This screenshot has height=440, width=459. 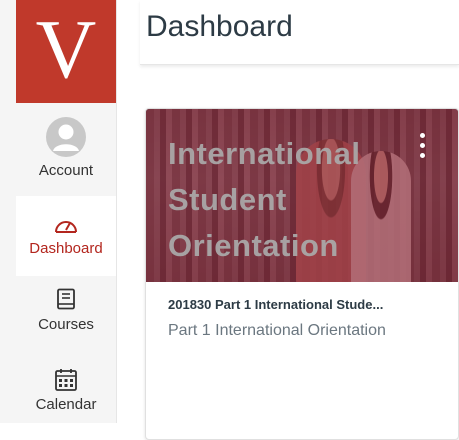 What do you see at coordinates (66, 248) in the screenshot?
I see `nav-dashboard-label: Dashboard` at bounding box center [66, 248].